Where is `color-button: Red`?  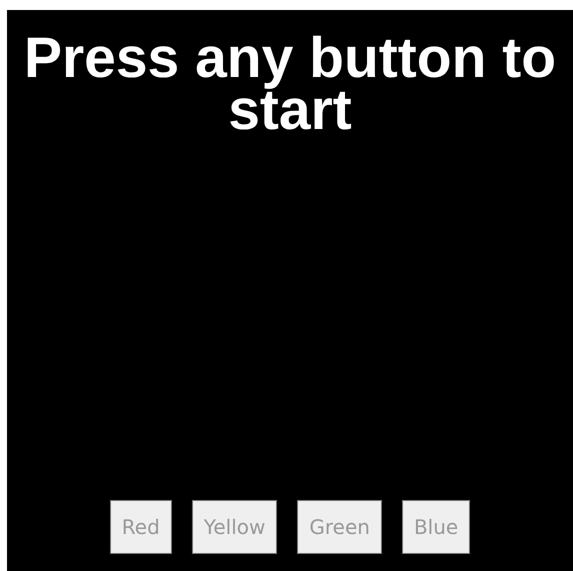 color-button: Red is located at coordinates (141, 527).